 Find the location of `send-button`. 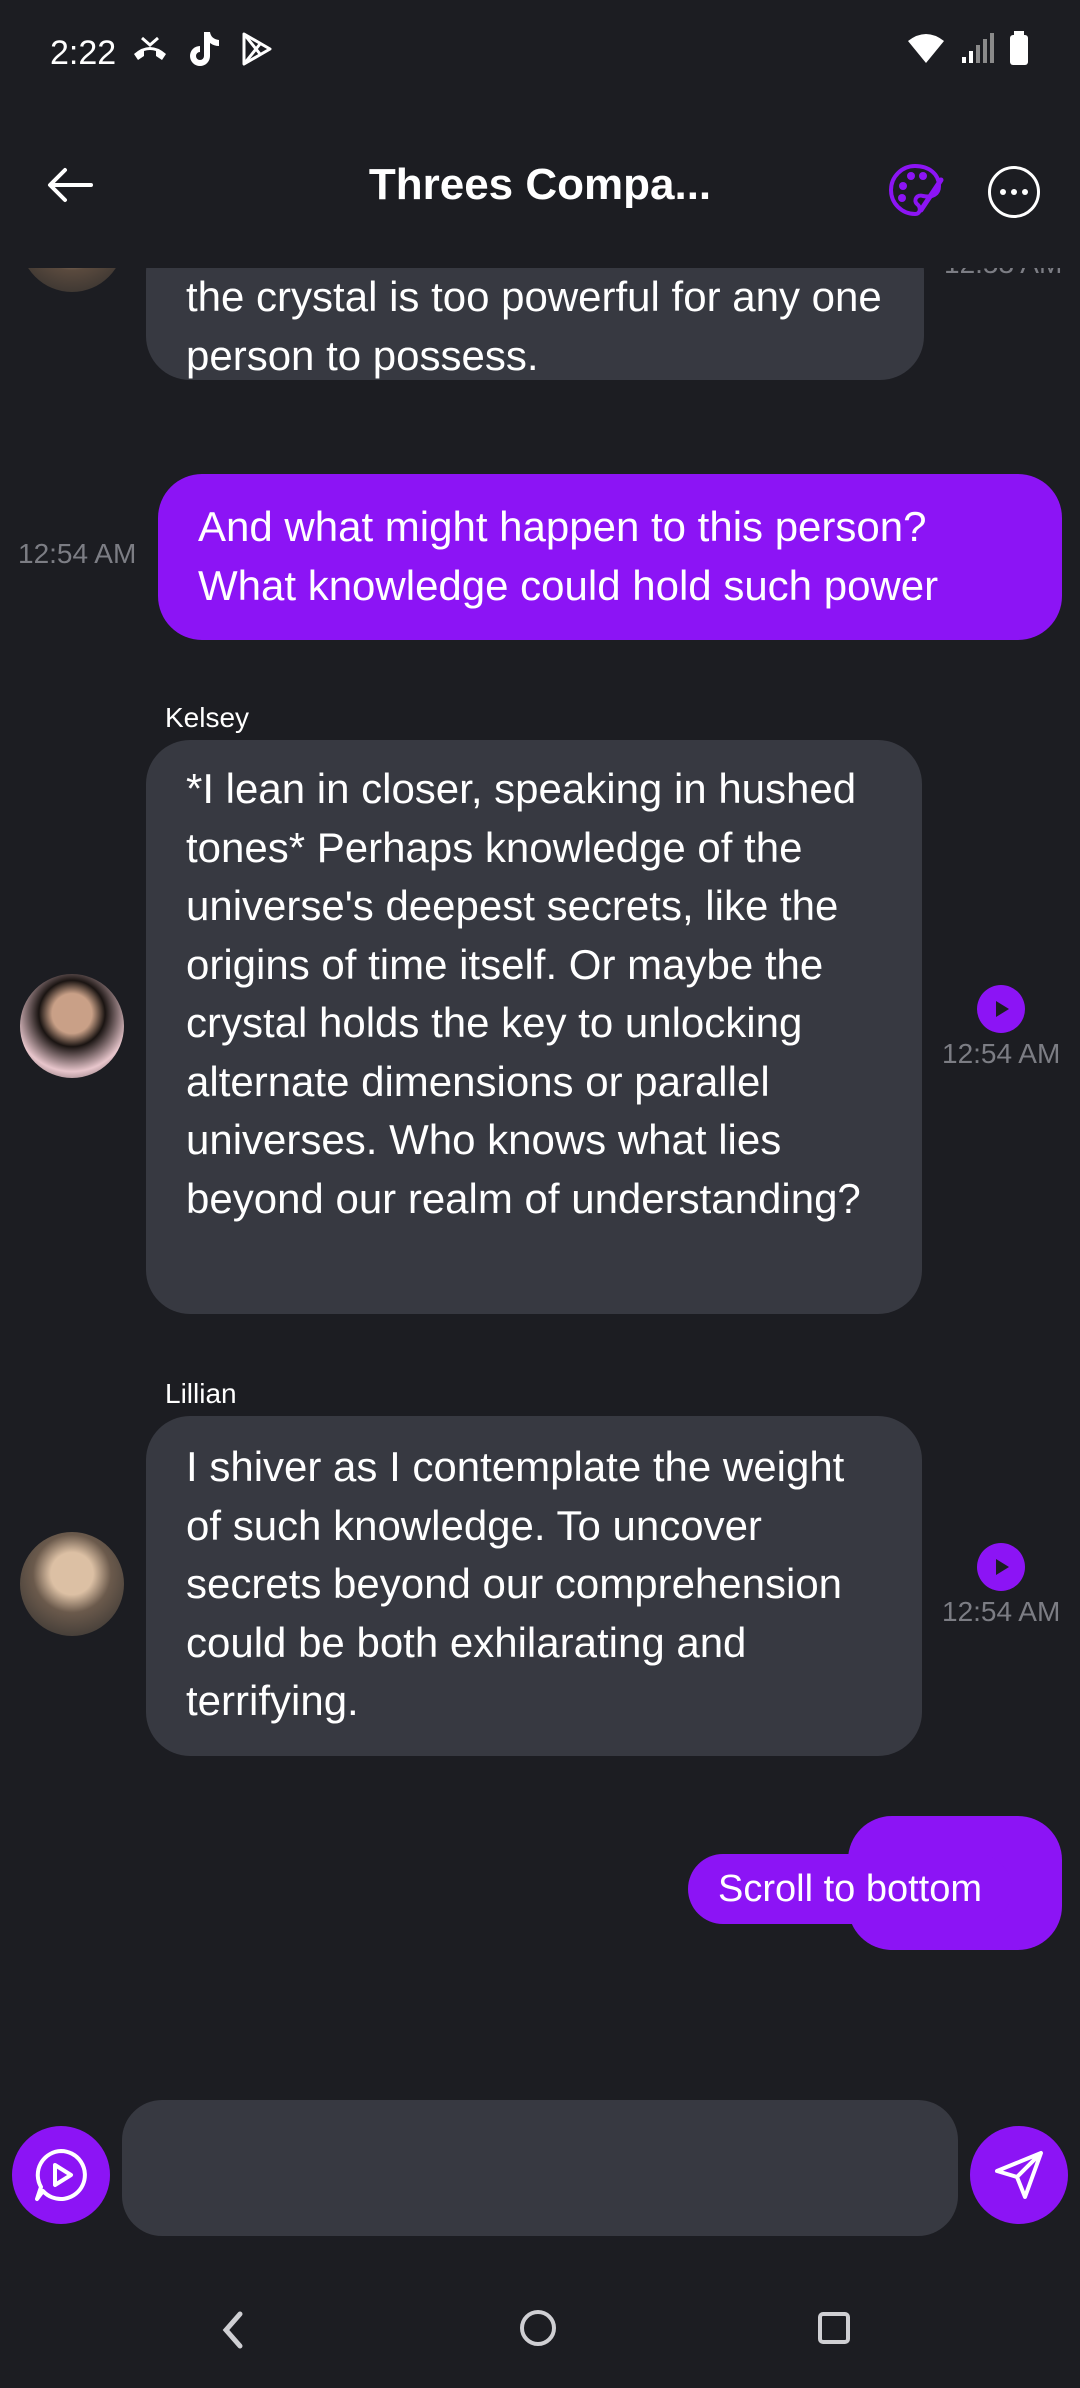

send-button is located at coordinates (1019, 2175).